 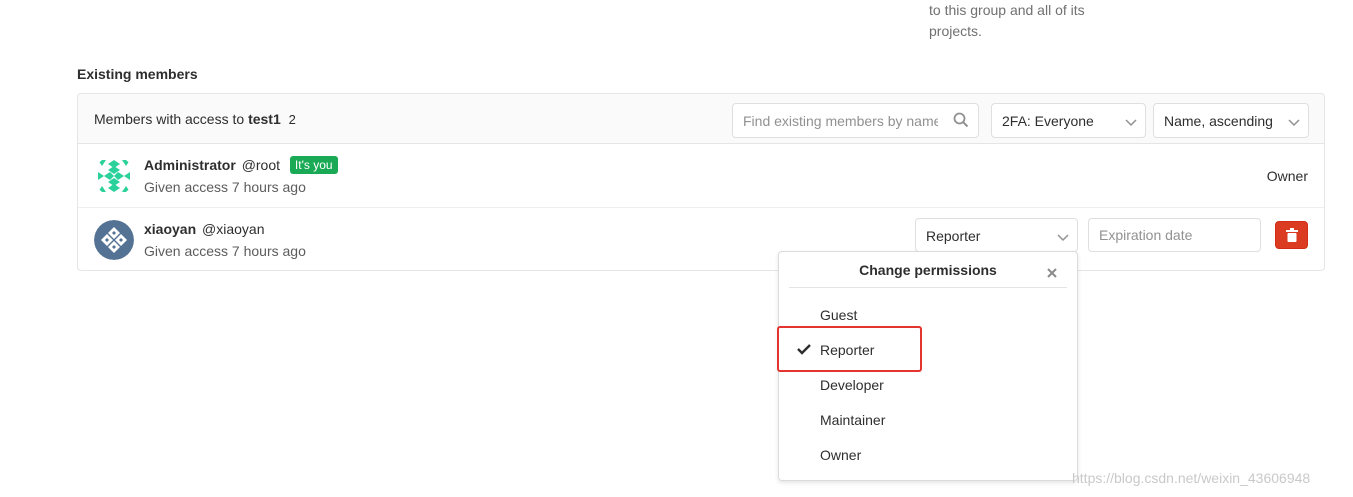 I want to click on sort-dropdown: Name, ascending, so click(x=1231, y=120).